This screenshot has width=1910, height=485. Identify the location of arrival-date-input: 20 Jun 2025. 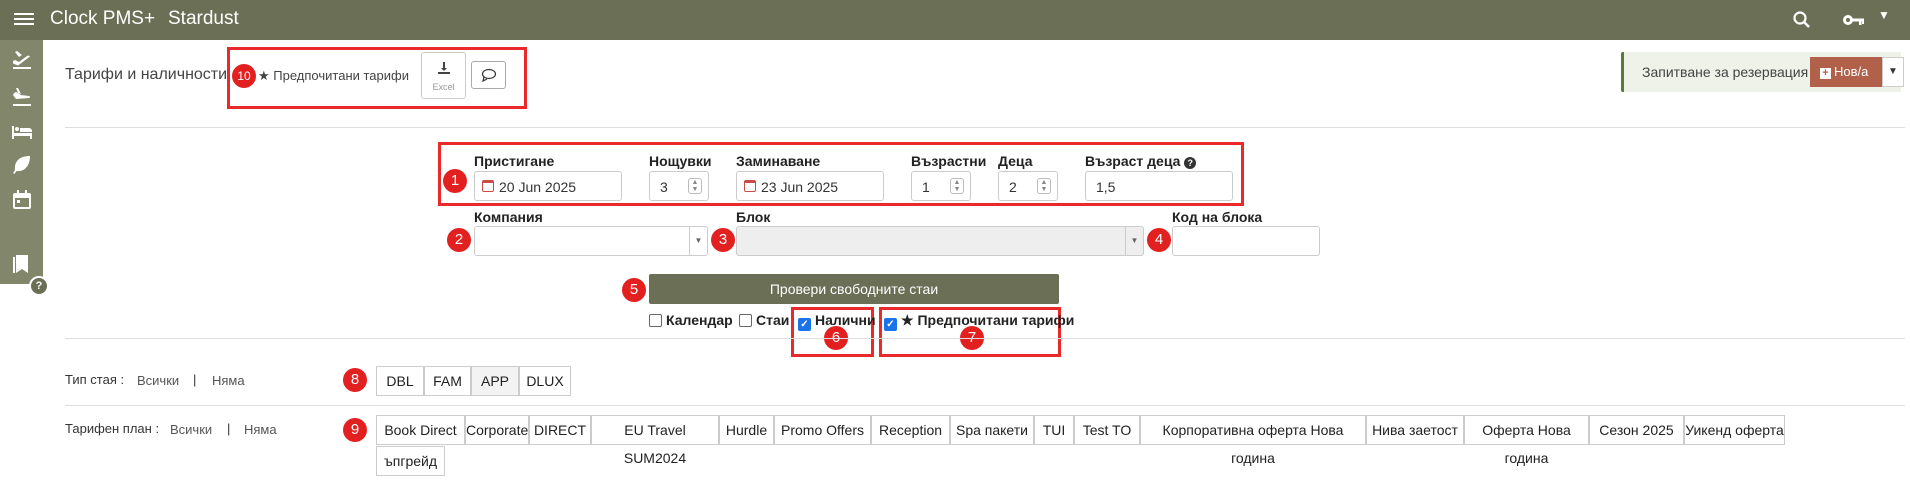
(548, 186).